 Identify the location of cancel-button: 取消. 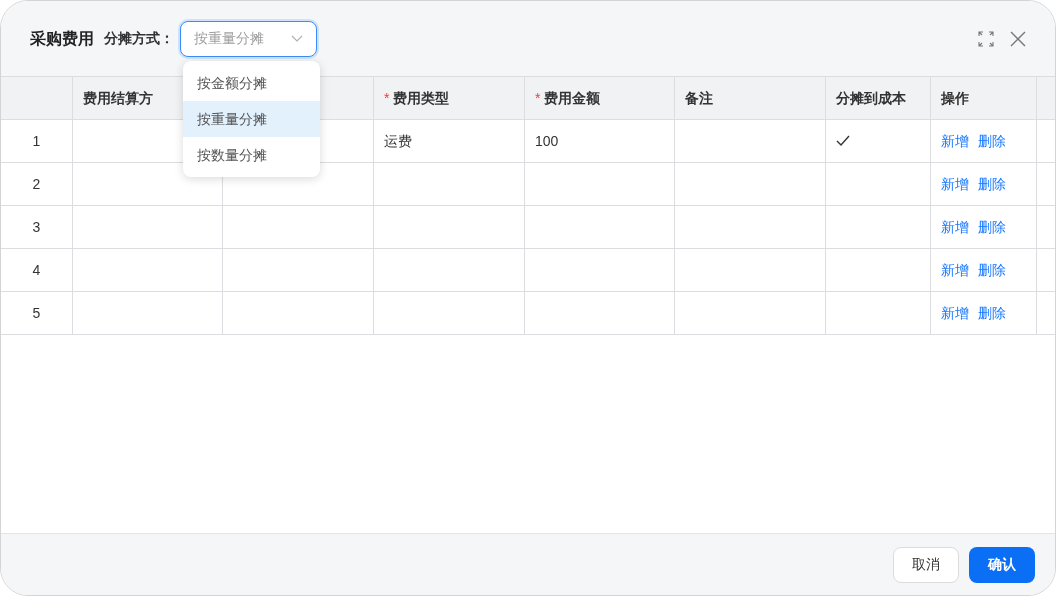
(926, 564).